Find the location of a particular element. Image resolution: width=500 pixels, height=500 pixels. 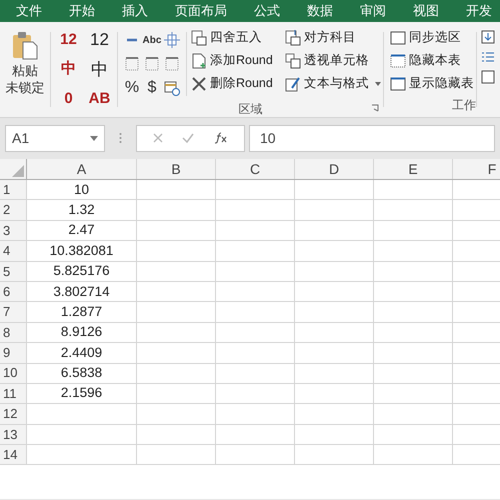

menu-tab: 公式 is located at coordinates (267, 11).